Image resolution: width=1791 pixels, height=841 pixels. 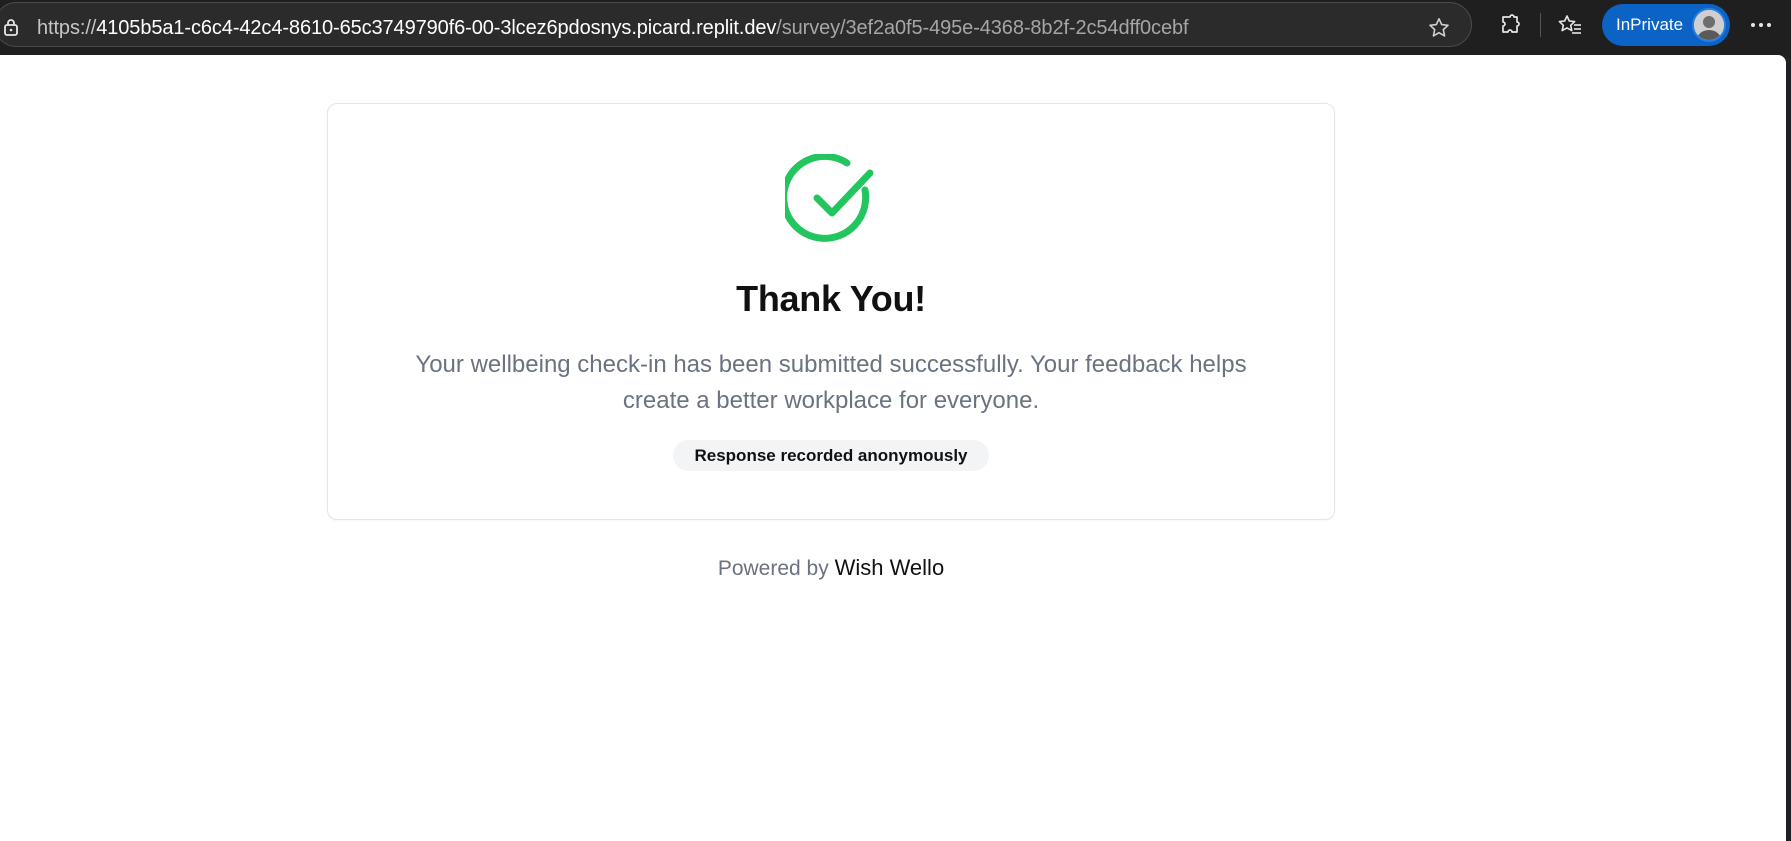 I want to click on anonymous-badge: Response recorded anonymously, so click(x=831, y=455).